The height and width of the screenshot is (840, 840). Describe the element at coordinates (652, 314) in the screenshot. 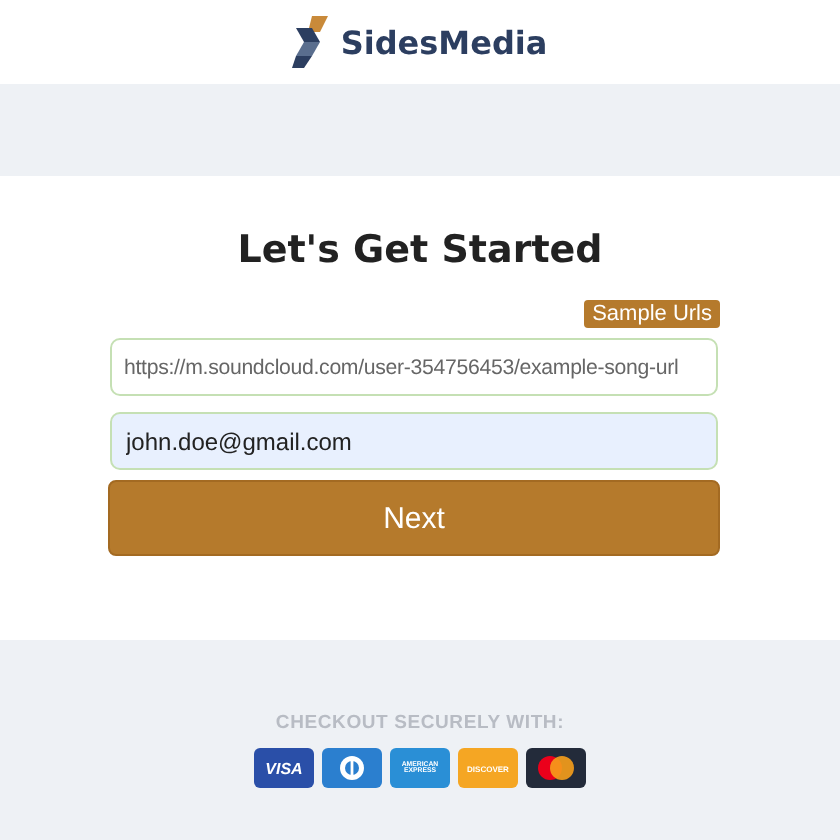

I see `sample-urls-button: Sample Urls` at that location.